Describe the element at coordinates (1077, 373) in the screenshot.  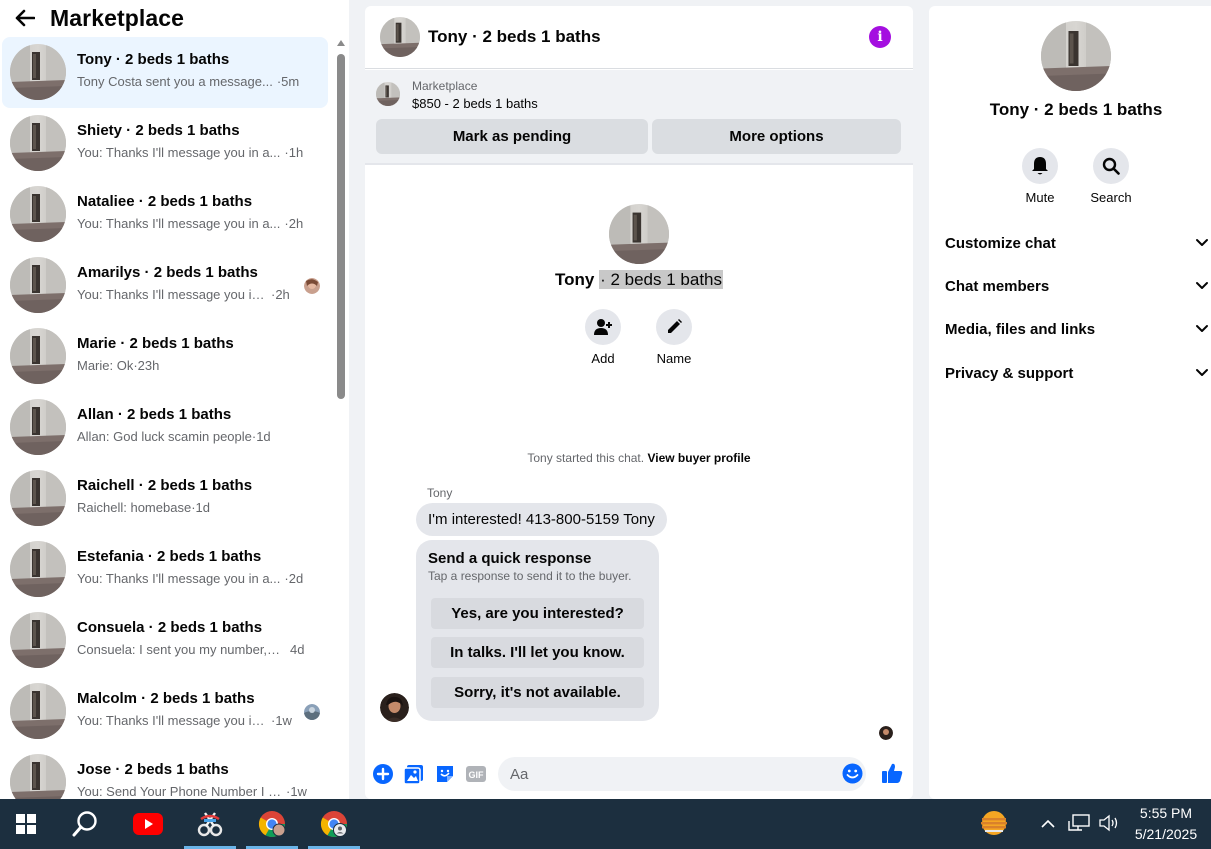
I see `privacy-support-section: Privacy & support` at that location.